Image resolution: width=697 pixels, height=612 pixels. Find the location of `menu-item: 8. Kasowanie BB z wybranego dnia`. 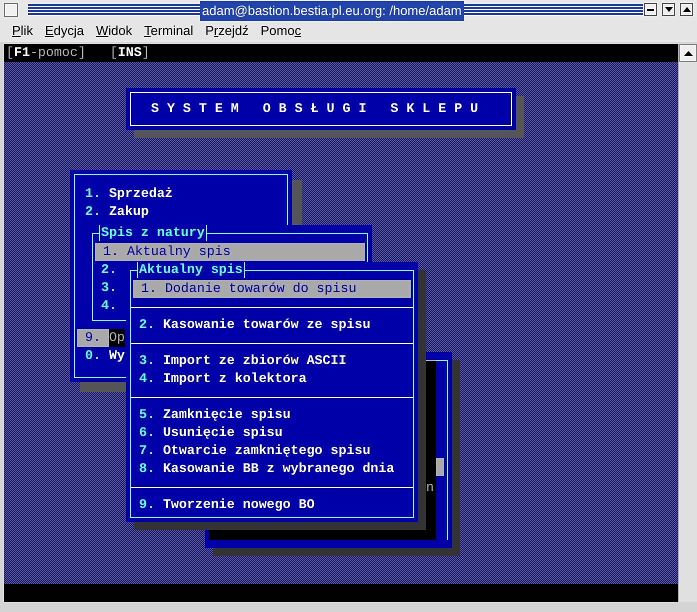

menu-item: 8. Kasowanie BB z wybranego dnia is located at coordinates (262, 469).